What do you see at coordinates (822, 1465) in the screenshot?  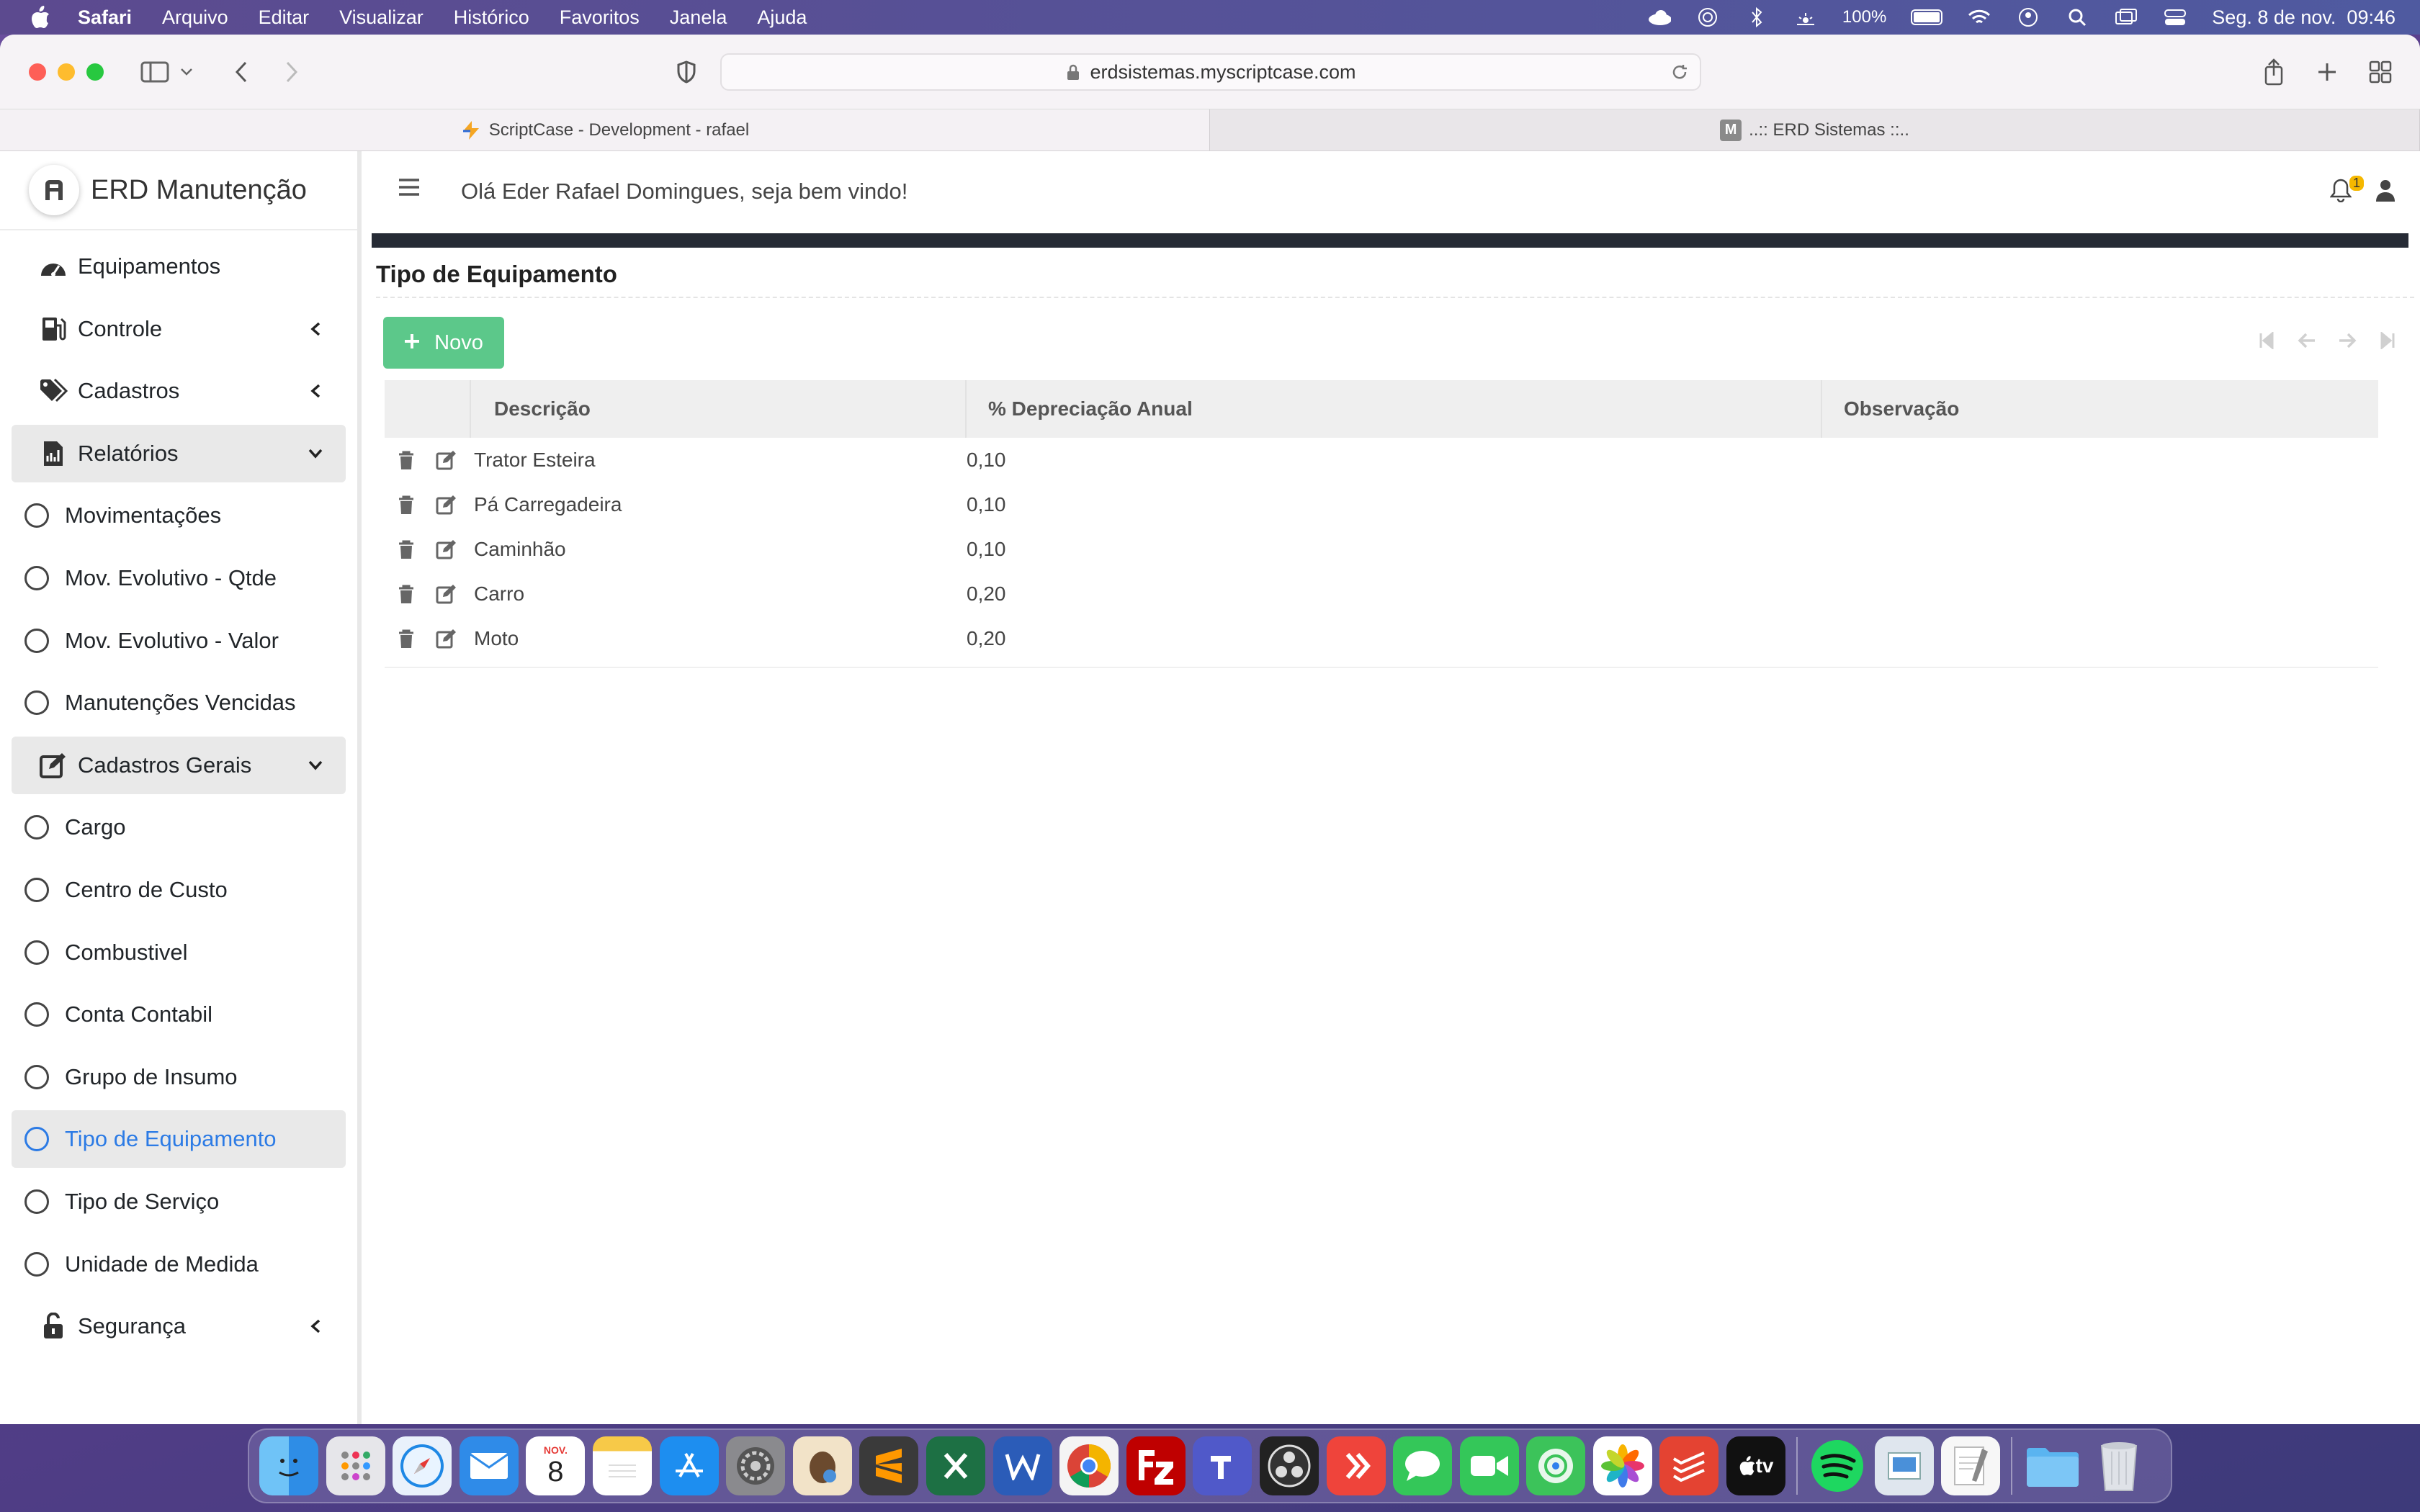 I see `sequel-db-icon` at bounding box center [822, 1465].